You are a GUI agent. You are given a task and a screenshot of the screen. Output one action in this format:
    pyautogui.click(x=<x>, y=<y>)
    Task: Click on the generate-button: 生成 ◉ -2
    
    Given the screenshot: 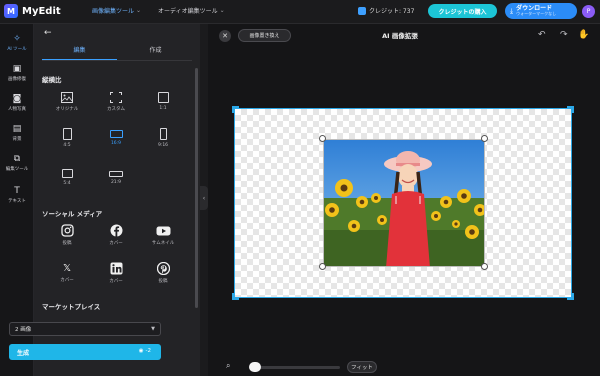 What is the action you would take?
    pyautogui.click(x=85, y=352)
    